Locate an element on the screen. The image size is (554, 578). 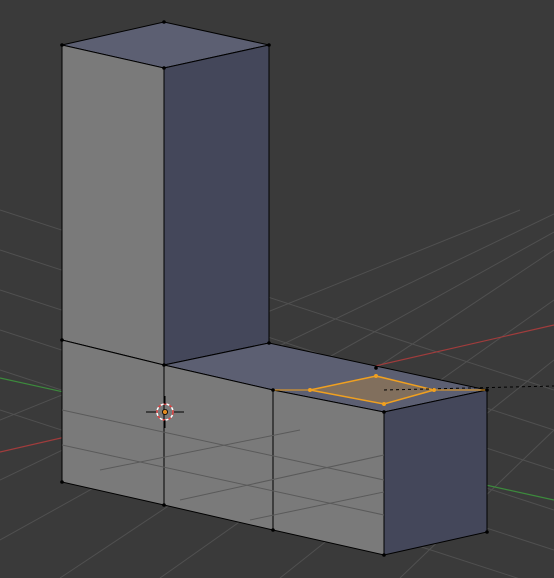
base-front-face-mid is located at coordinates (218, 447).